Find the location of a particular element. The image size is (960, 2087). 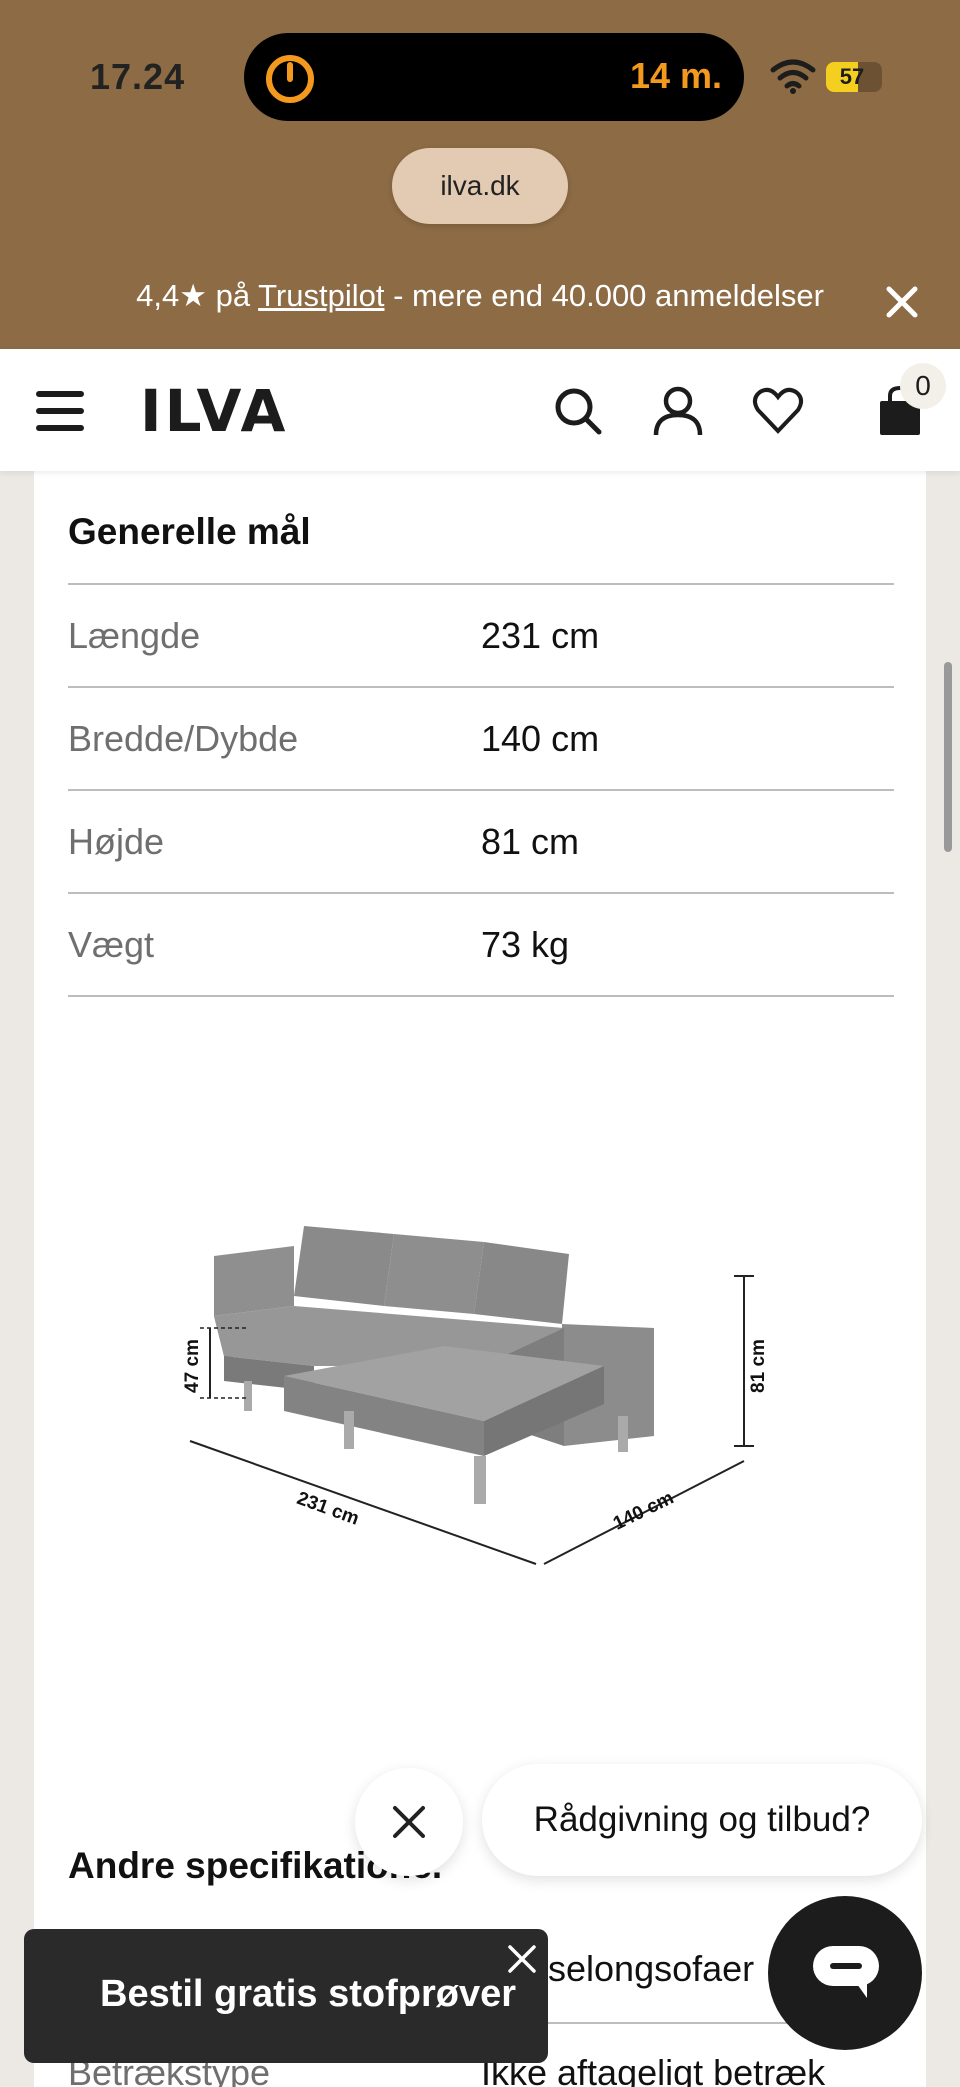

spec-label: Længde is located at coordinates (134, 635).